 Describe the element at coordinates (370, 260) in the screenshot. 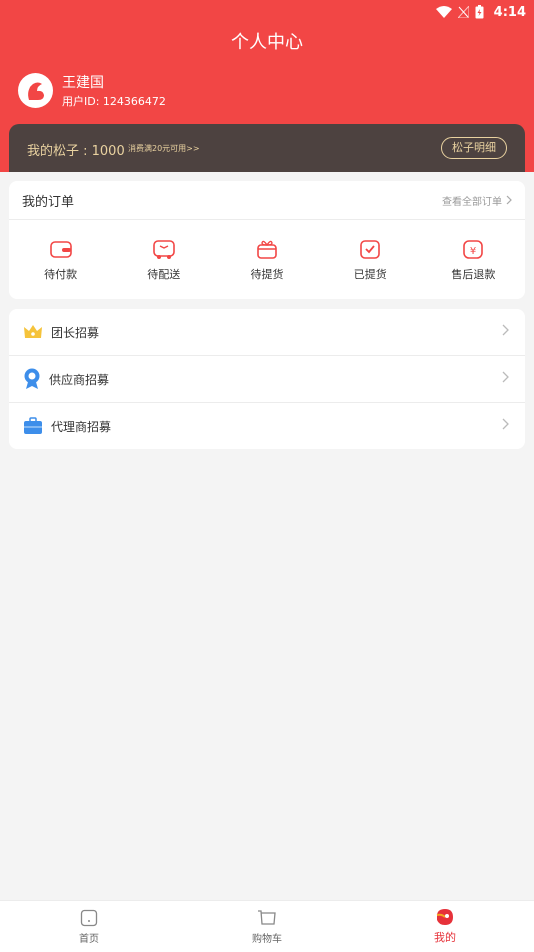

I see `order-picked-up: 已提货` at that location.